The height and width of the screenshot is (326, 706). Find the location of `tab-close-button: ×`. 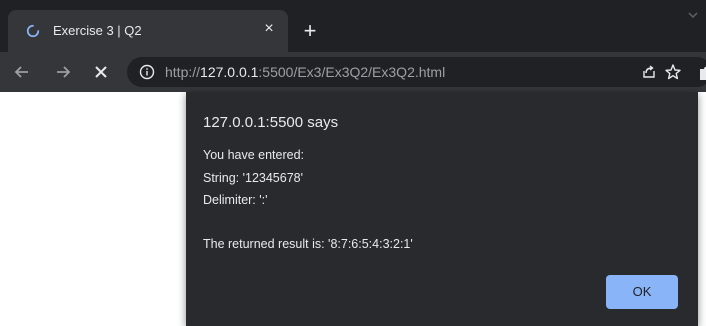

tab-close-button: × is located at coordinates (269, 29).